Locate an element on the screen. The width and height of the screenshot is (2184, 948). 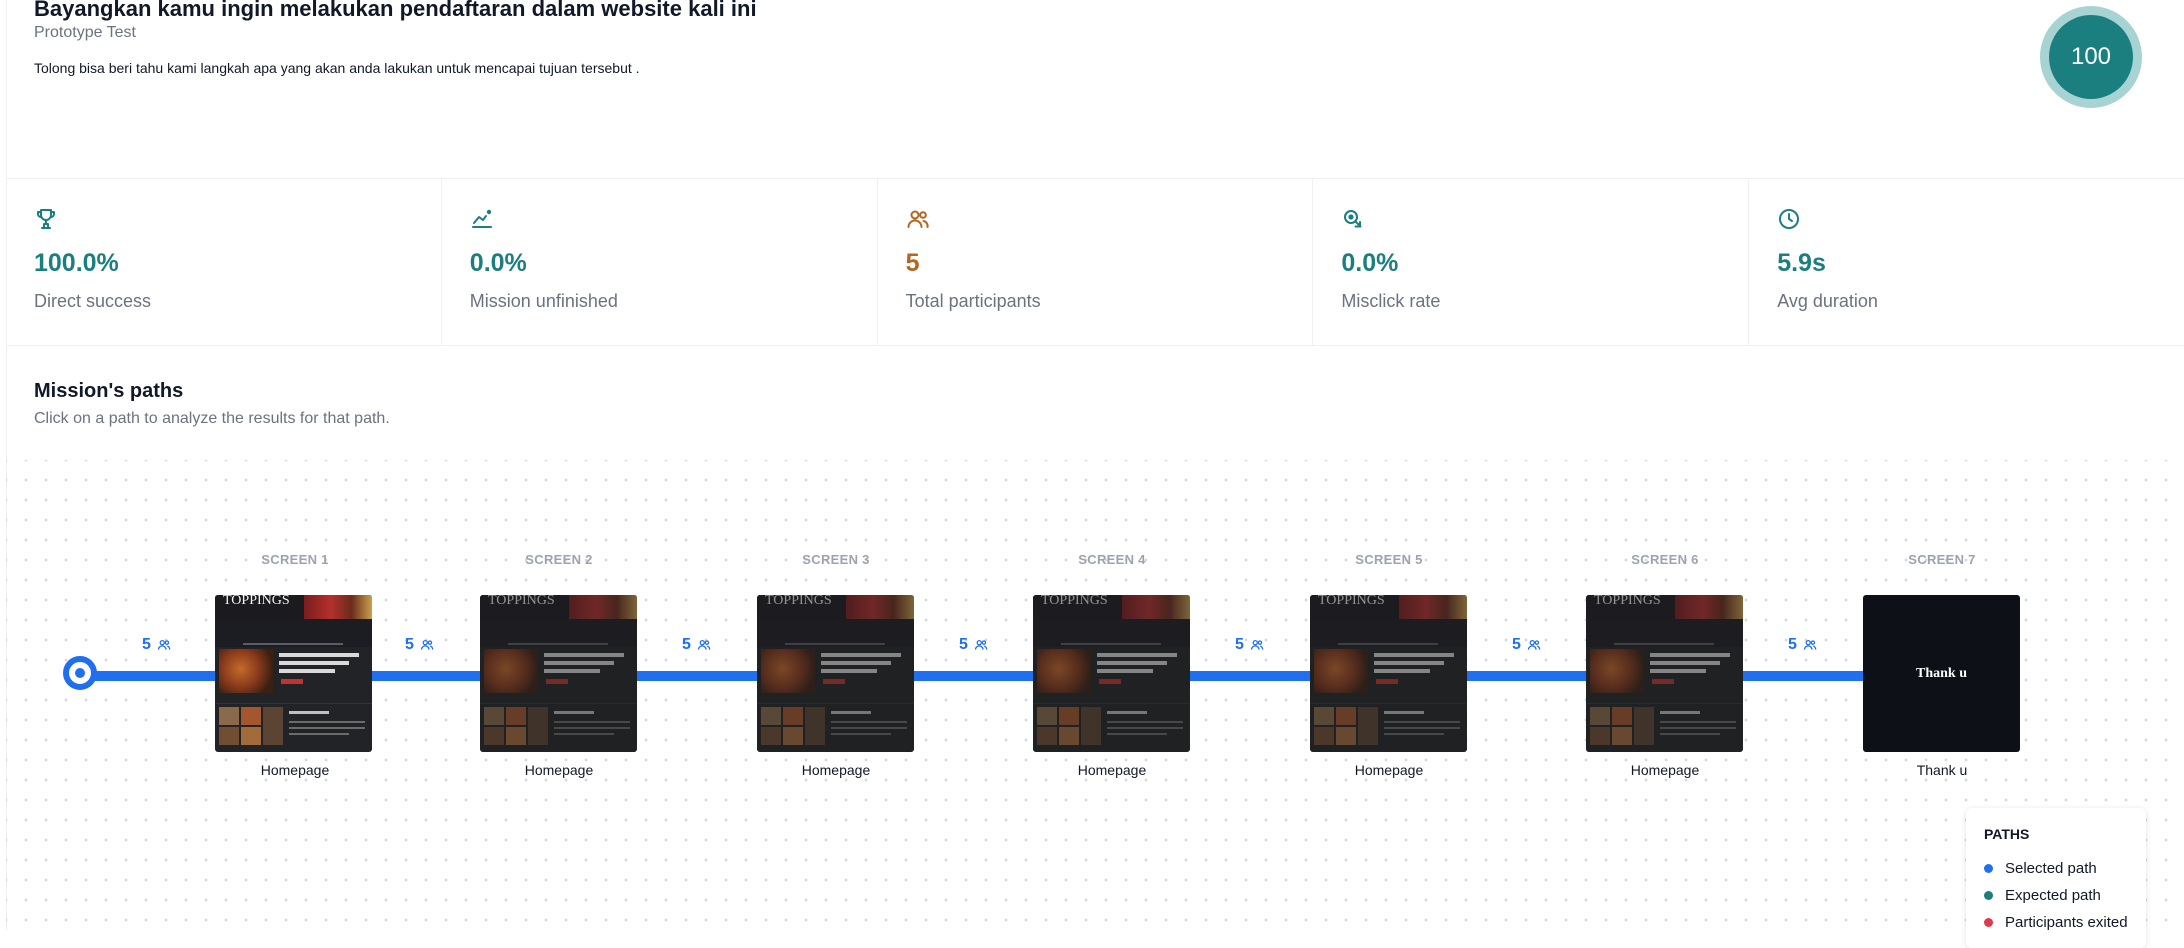
thumb-band-line is located at coordinates (293, 644).